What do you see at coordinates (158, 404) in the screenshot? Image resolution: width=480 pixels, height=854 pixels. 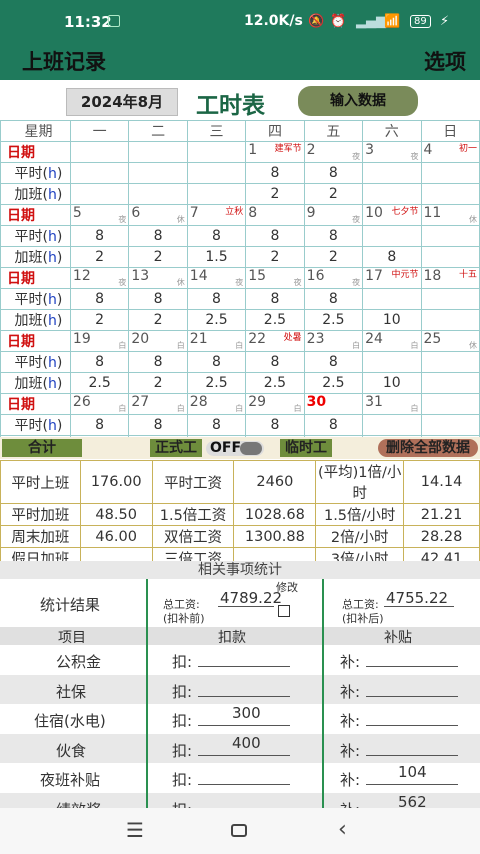 I see `date-cell: 27 白` at bounding box center [158, 404].